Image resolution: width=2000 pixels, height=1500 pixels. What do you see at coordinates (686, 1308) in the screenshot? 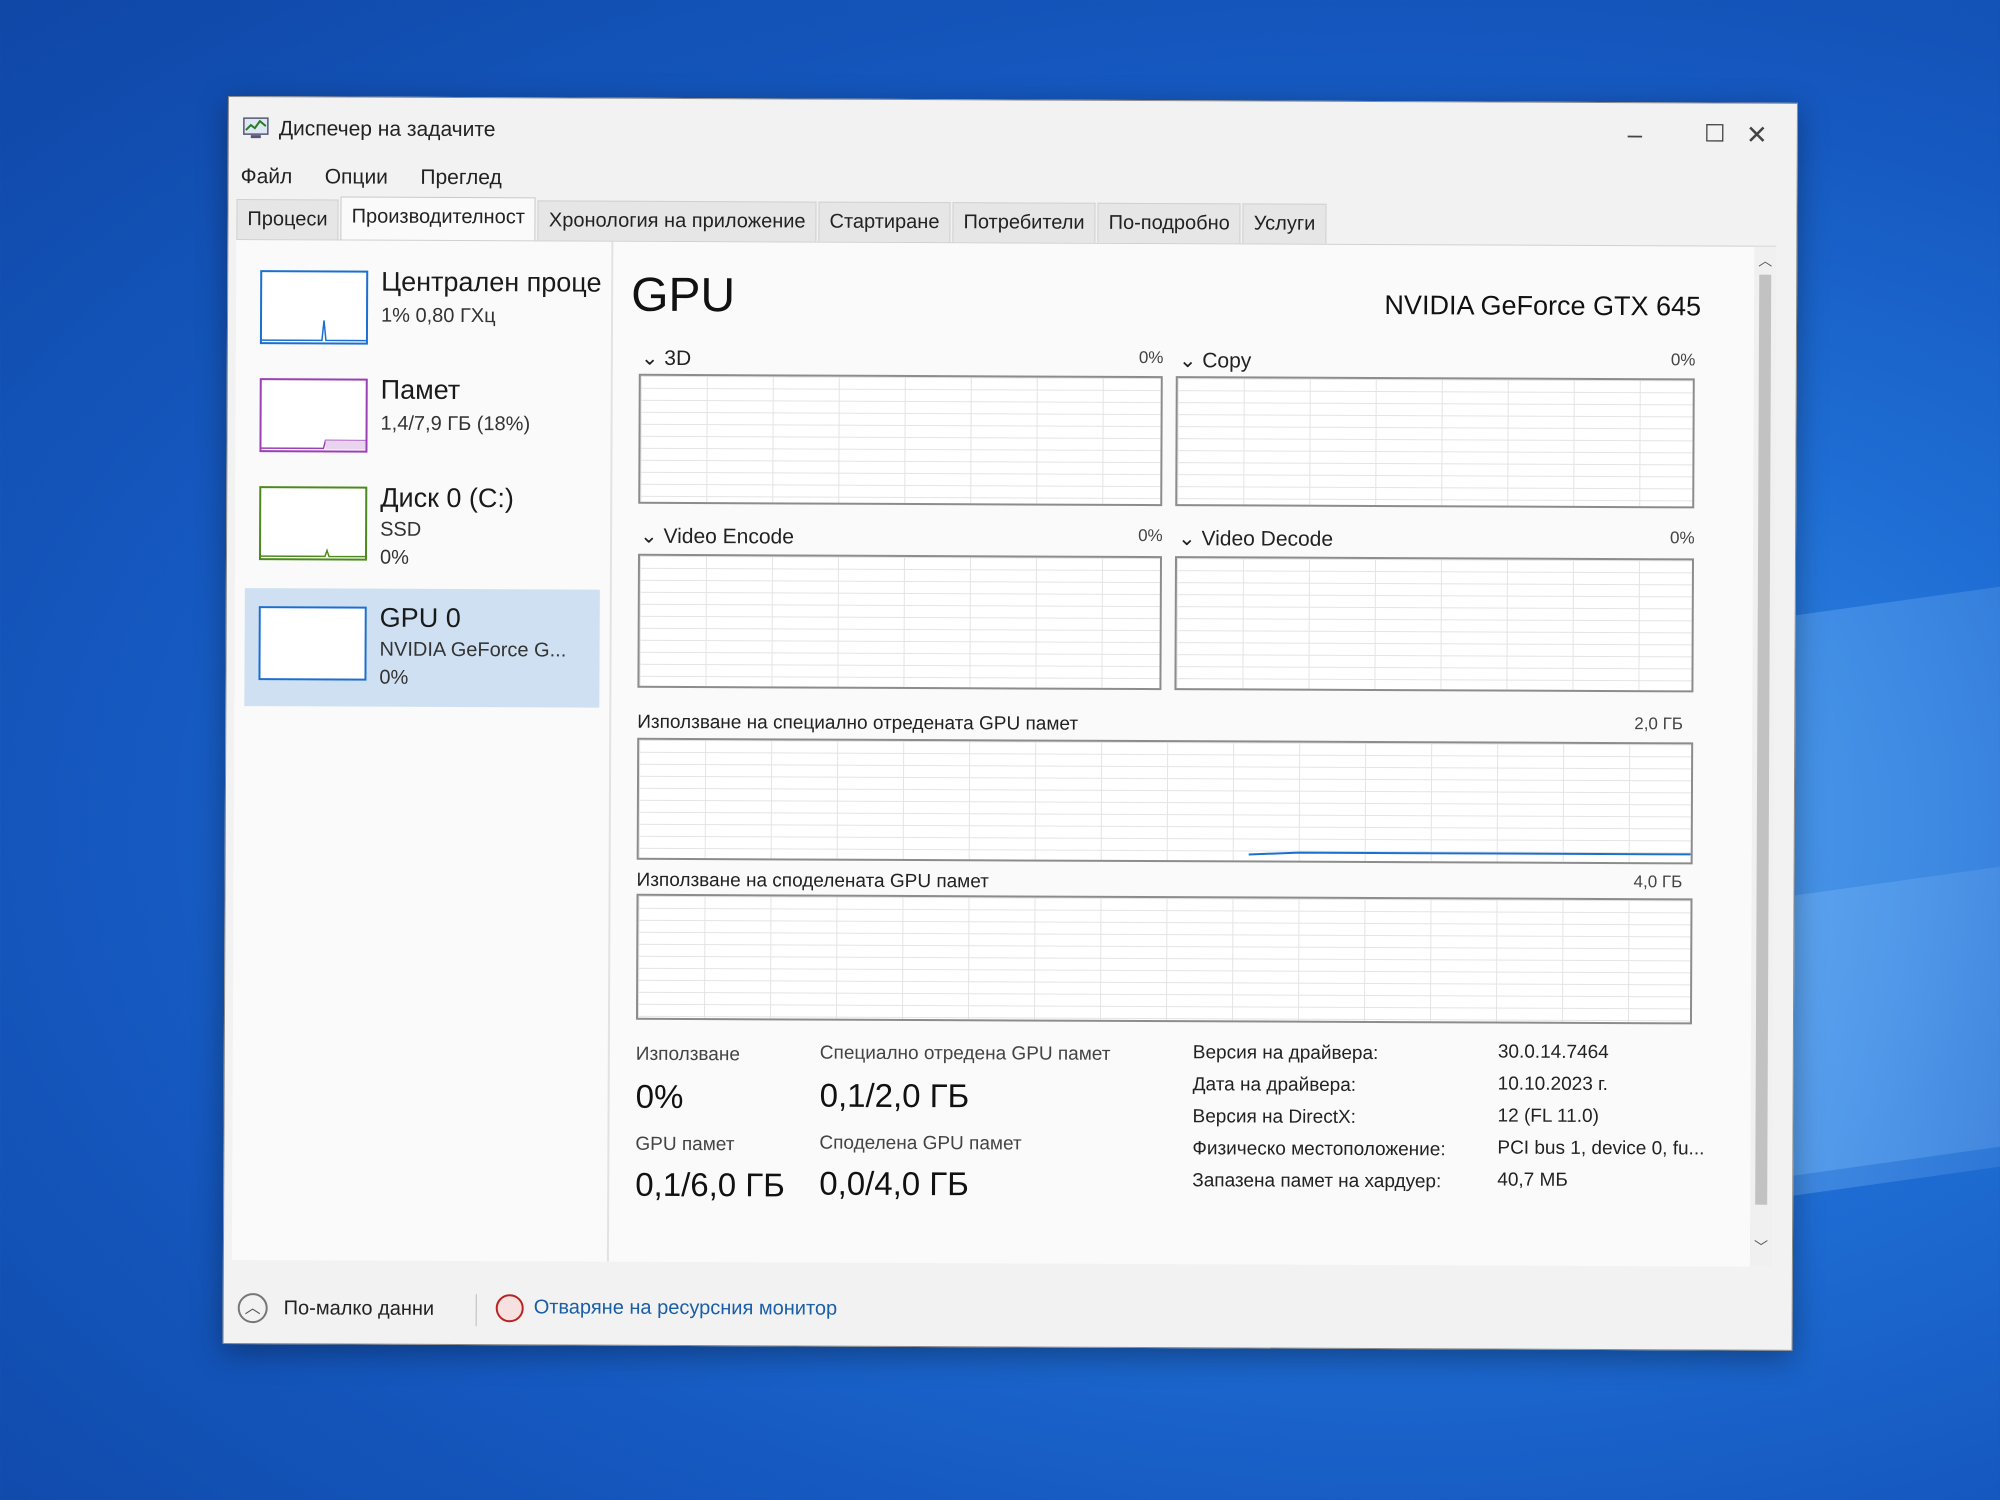
I see `open-resource-monitor-link: Отваряне на ресурсния монитор` at bounding box center [686, 1308].